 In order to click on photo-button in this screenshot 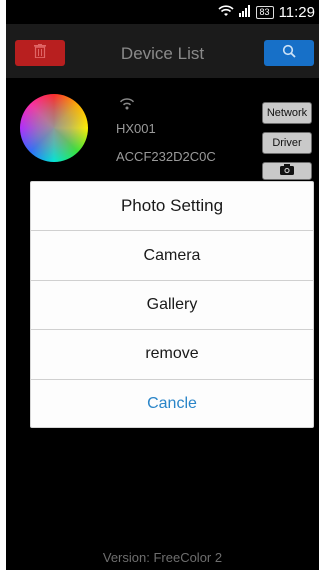, I will do `click(287, 171)`.